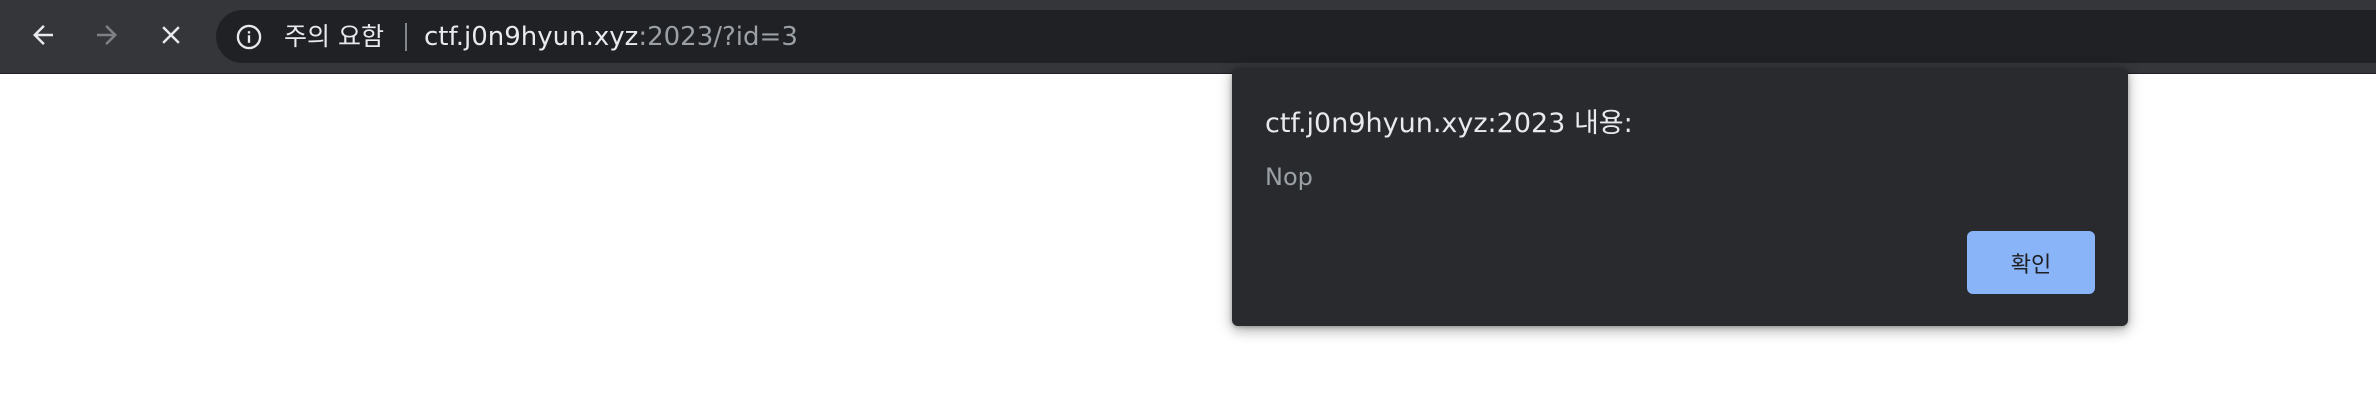 The height and width of the screenshot is (416, 2376). I want to click on arrow-left-icon, so click(43, 35).